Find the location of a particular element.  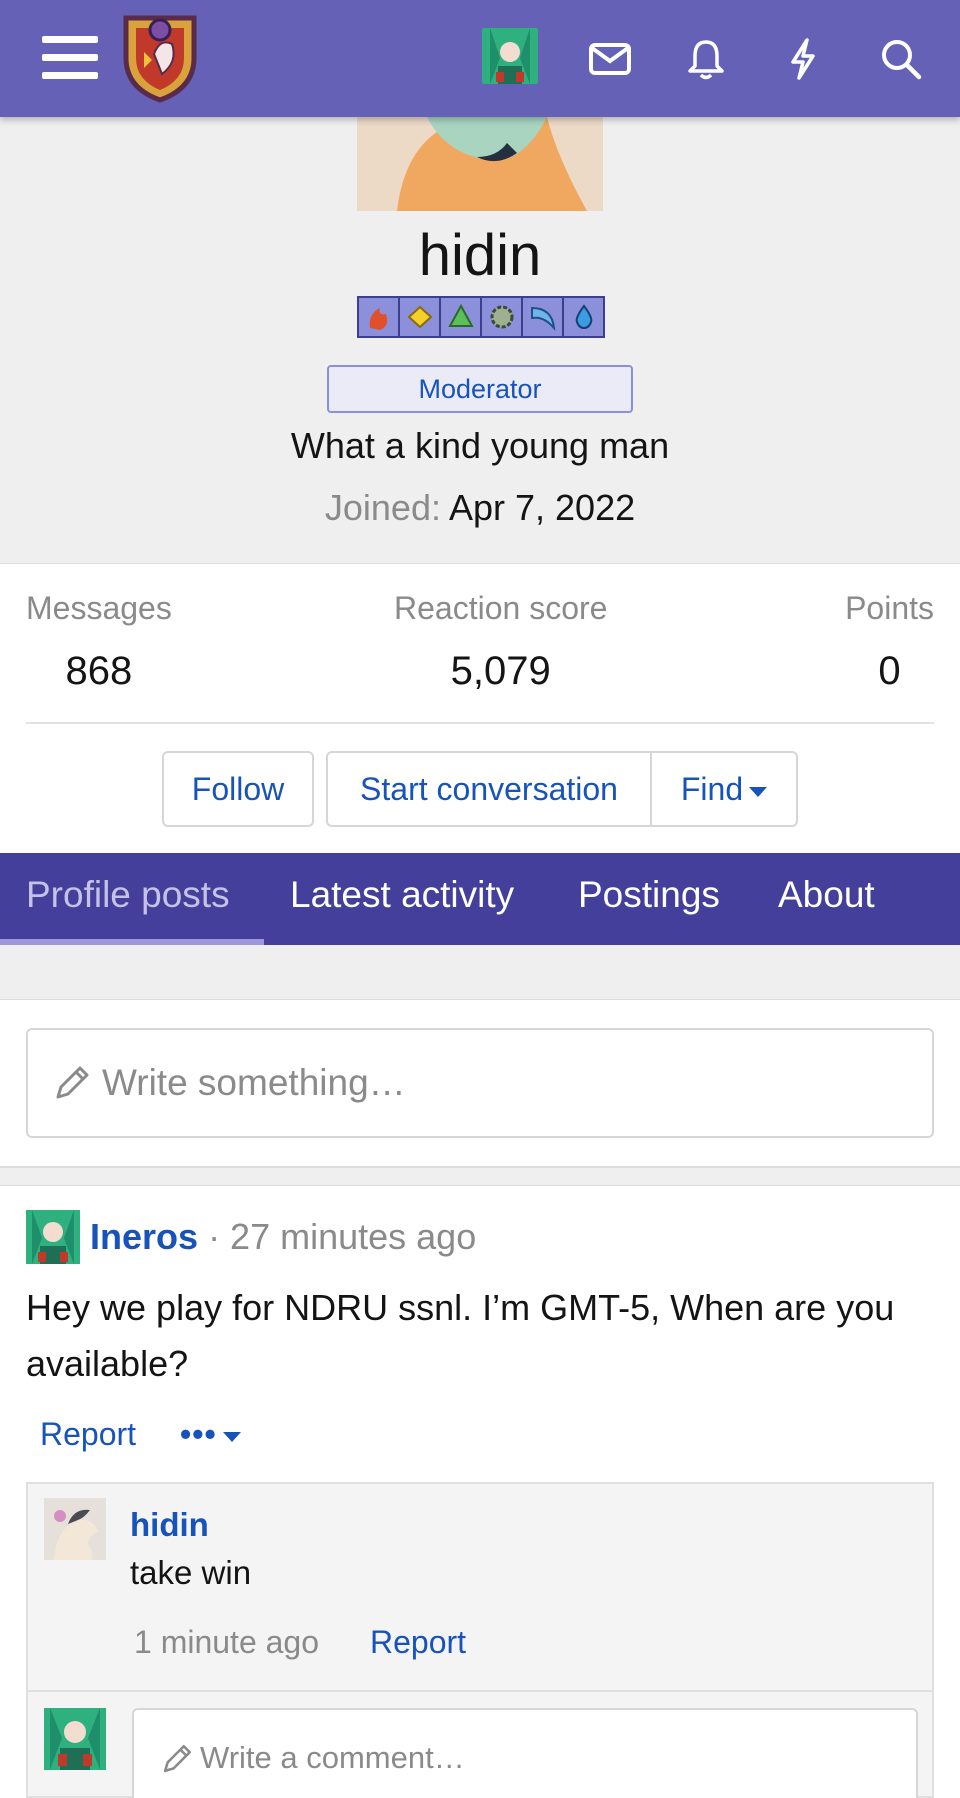

tab-latest-activity: Latest activity is located at coordinates (402, 899).